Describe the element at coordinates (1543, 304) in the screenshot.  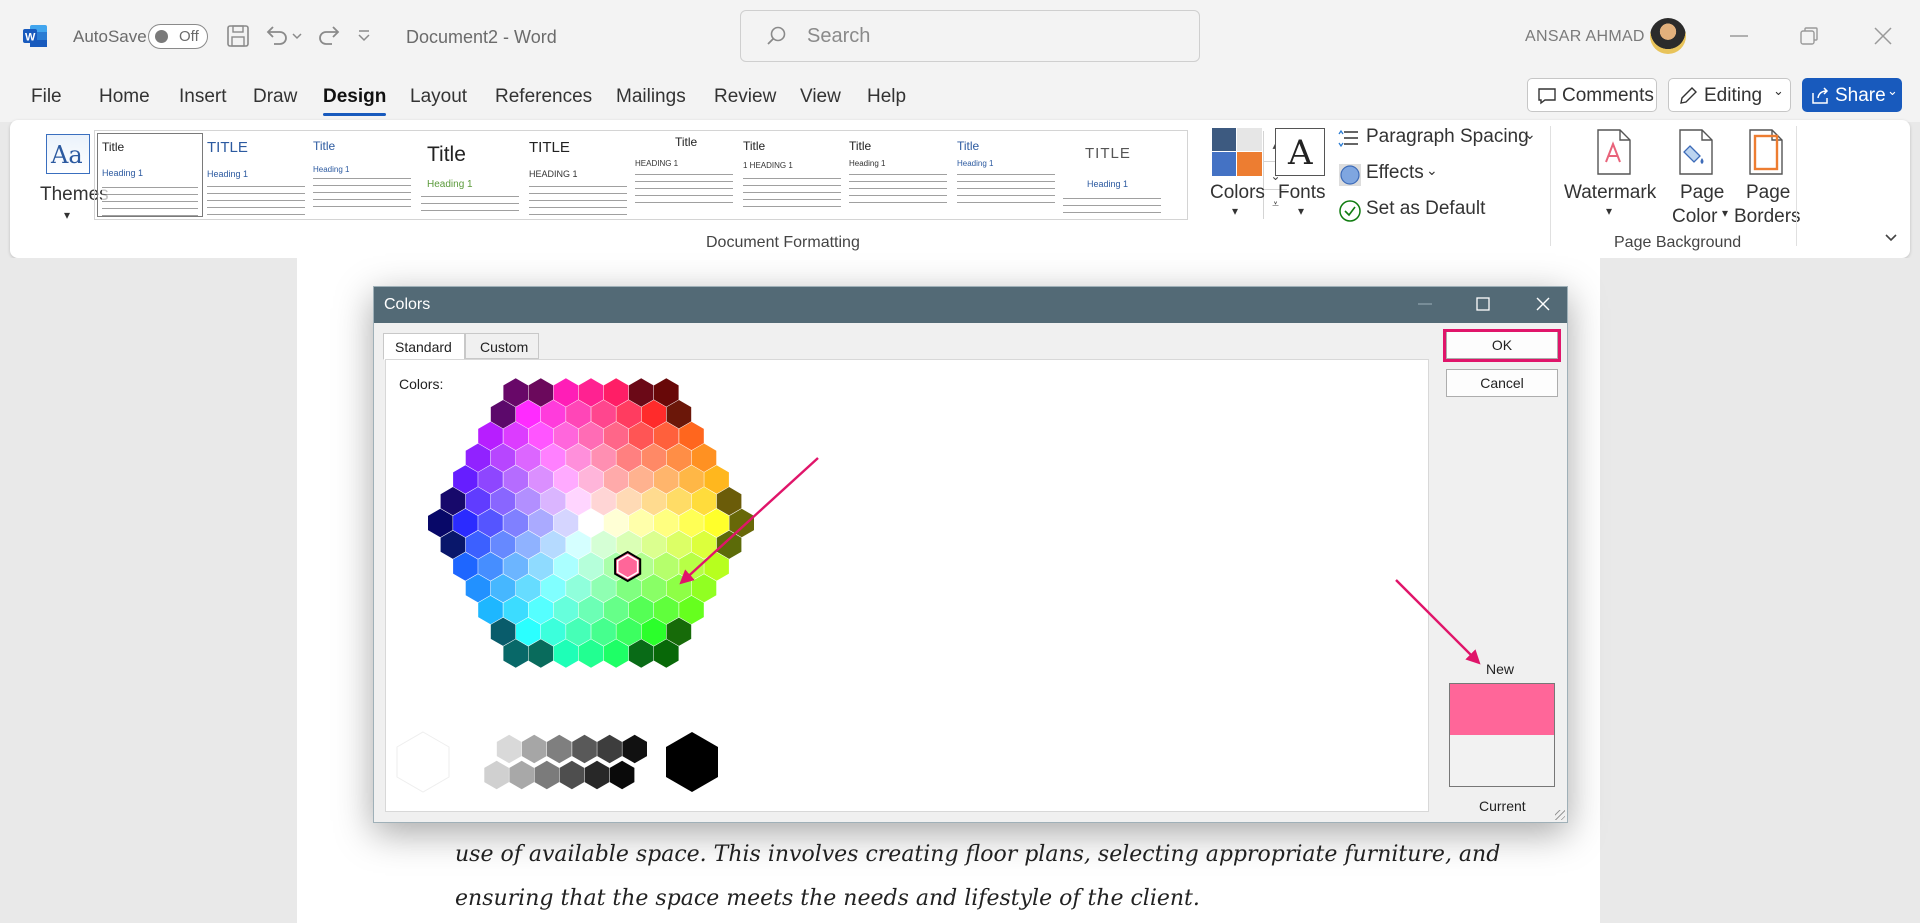
I see `close-icon` at that location.